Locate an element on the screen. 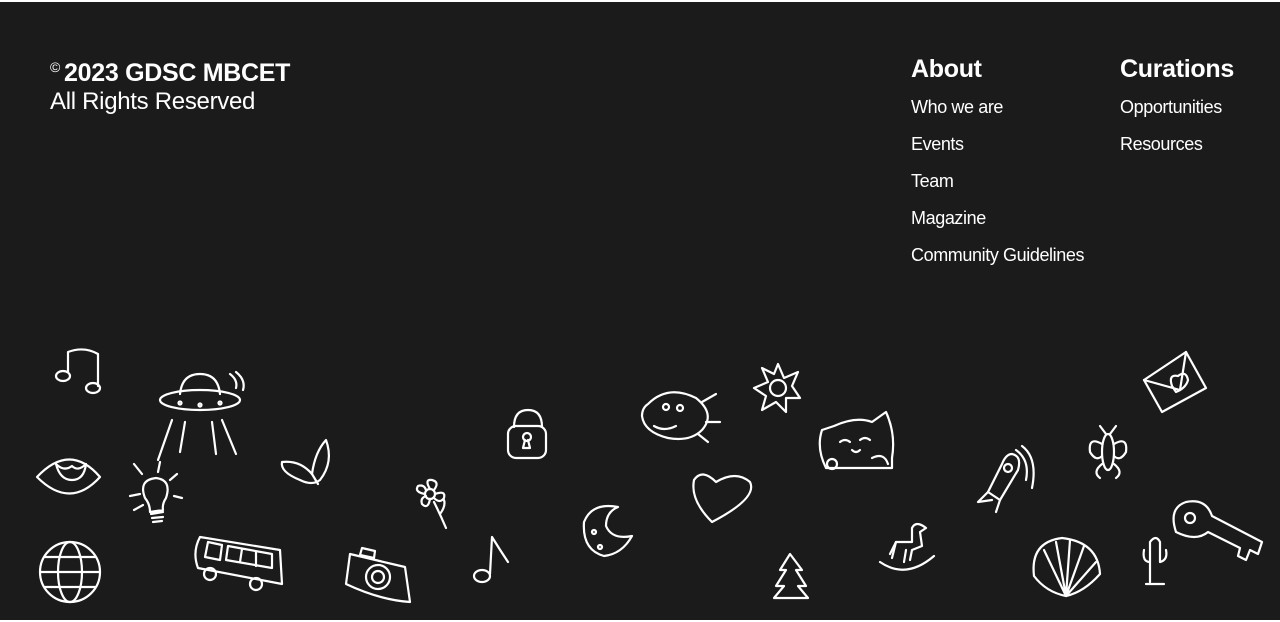 The height and width of the screenshot is (622, 1280). camera-icon is located at coordinates (378, 575).